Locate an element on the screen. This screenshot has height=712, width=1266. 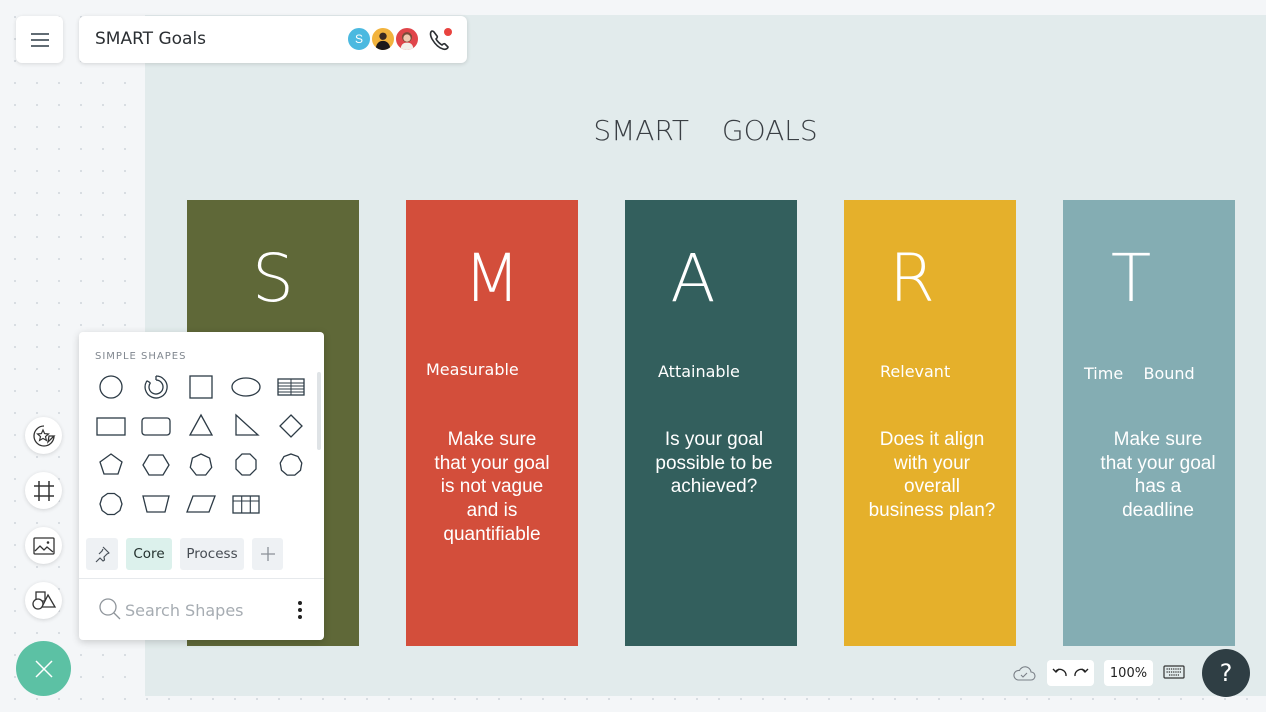
main-menu-button is located at coordinates (39, 39).